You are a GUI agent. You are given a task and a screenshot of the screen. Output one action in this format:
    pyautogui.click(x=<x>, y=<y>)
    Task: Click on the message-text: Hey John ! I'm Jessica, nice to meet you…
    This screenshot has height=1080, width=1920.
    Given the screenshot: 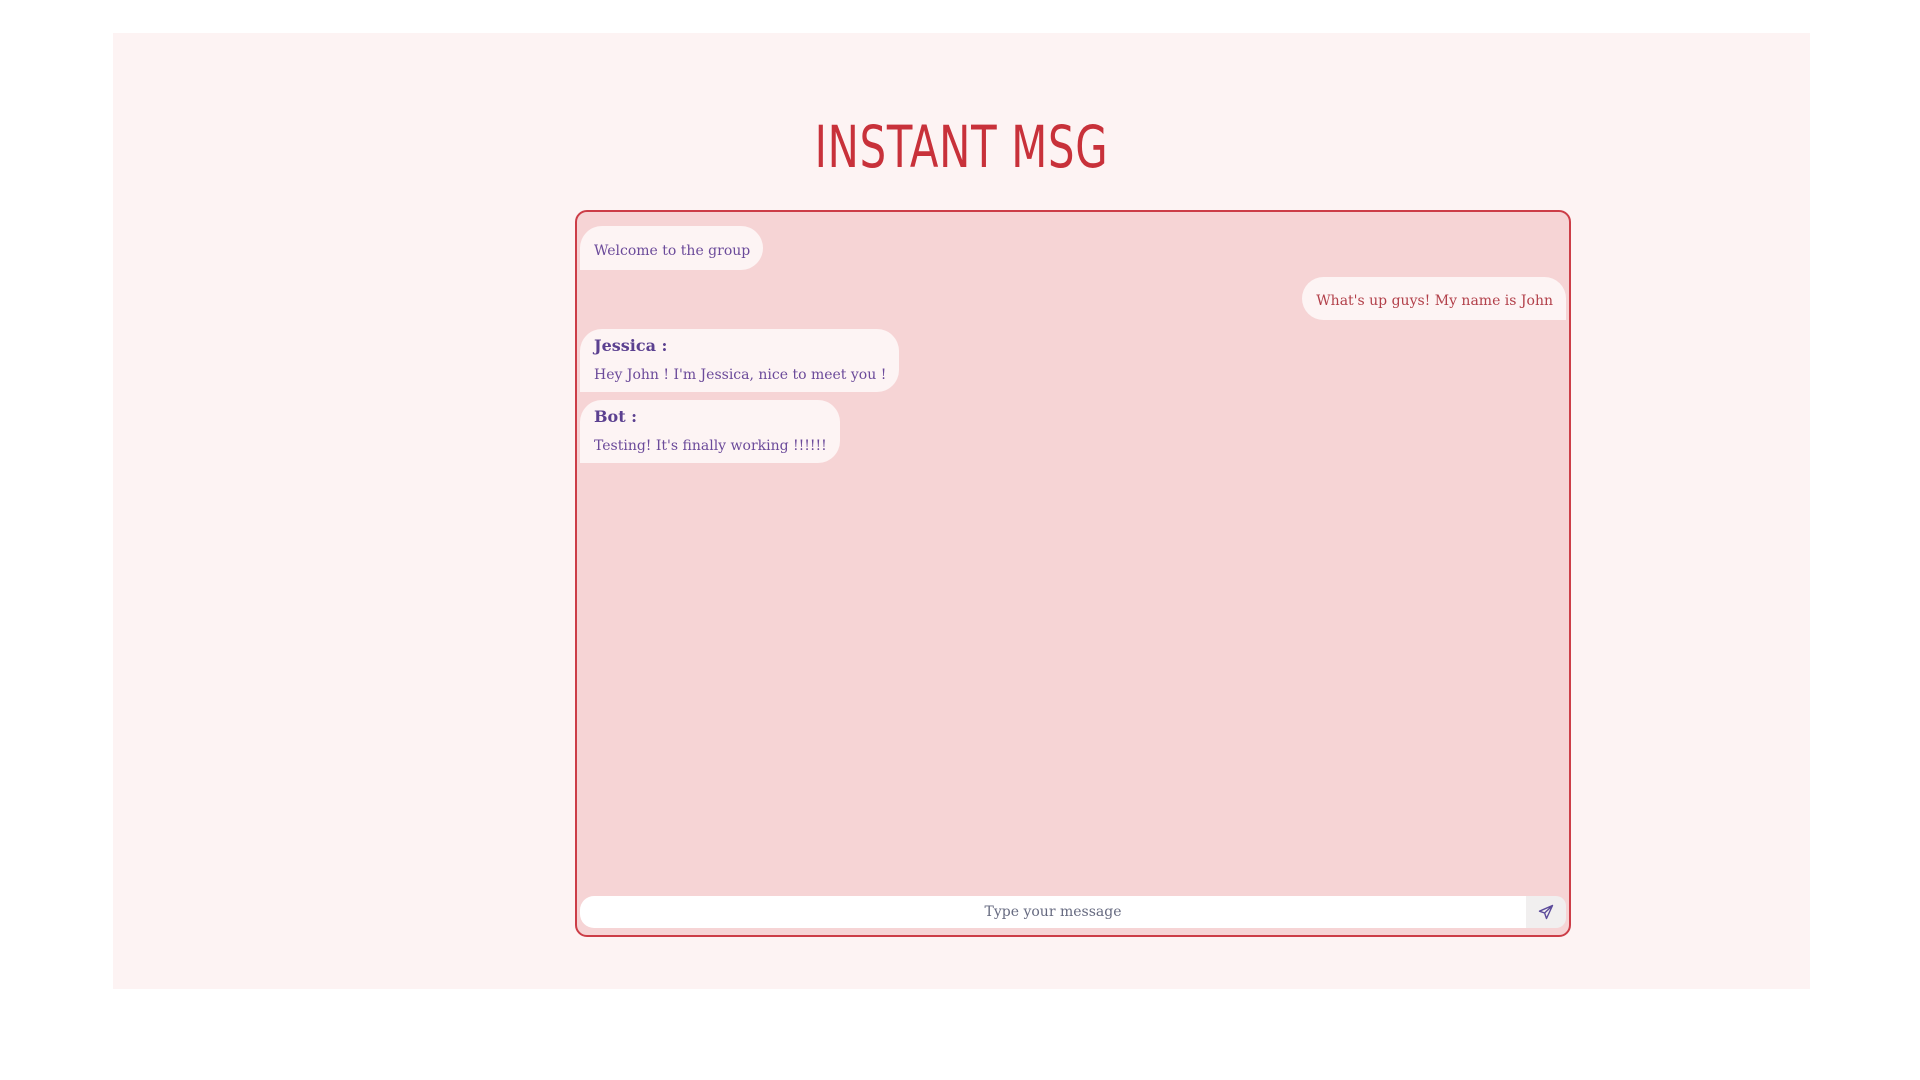 What is the action you would take?
    pyautogui.click(x=740, y=375)
    